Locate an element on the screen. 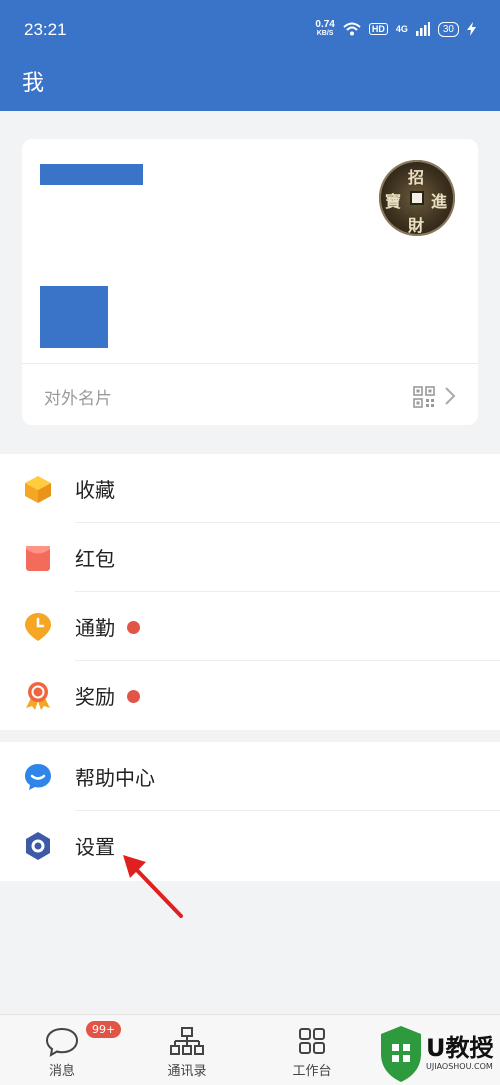 The width and height of the screenshot is (500, 1085). menu-item-favorites: 收藏 is located at coordinates (250, 488).